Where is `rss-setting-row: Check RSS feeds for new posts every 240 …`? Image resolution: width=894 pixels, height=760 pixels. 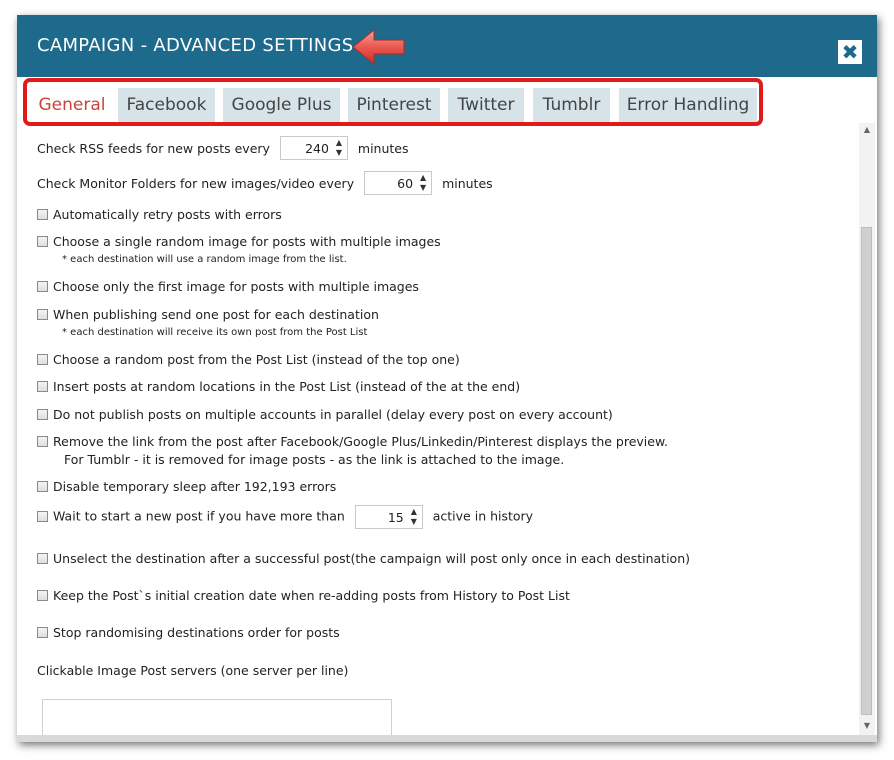
rss-setting-row: Check RSS feeds for new posts every 240 … is located at coordinates (223, 148).